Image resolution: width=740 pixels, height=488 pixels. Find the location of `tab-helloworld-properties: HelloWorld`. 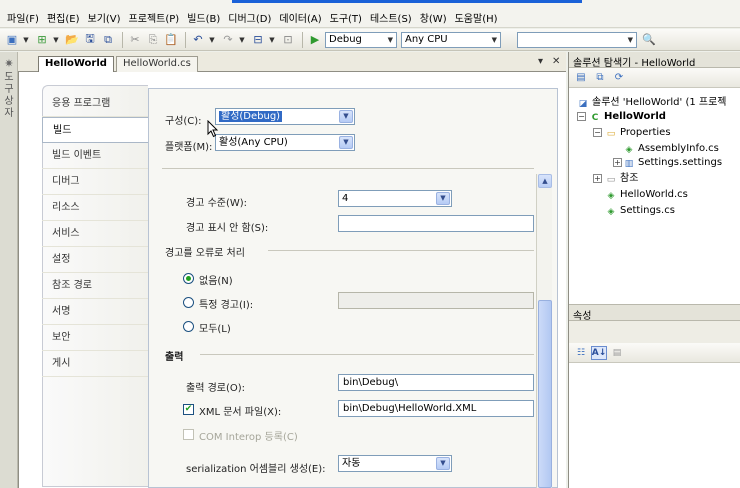

tab-helloworld-properties: HelloWorld is located at coordinates (76, 64).